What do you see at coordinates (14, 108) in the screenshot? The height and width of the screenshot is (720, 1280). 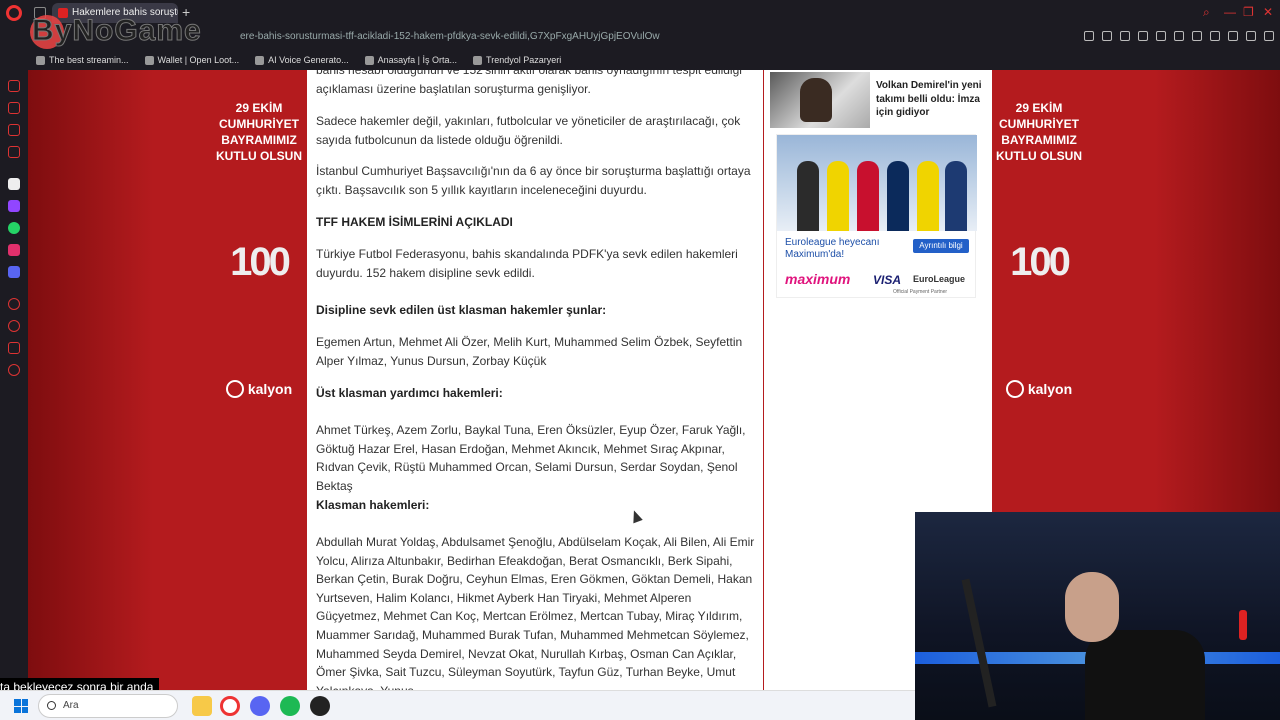 I see `crypto-wallet-icon` at bounding box center [14, 108].